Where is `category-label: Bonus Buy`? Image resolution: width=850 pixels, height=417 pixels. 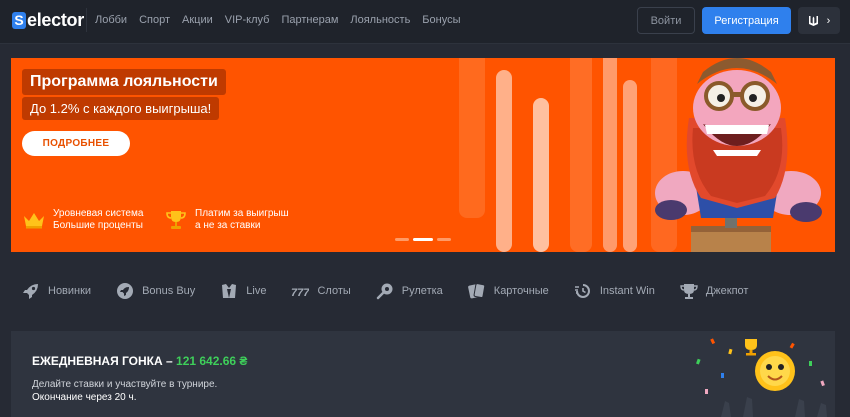
category-label: Bonus Buy is located at coordinates (169, 291).